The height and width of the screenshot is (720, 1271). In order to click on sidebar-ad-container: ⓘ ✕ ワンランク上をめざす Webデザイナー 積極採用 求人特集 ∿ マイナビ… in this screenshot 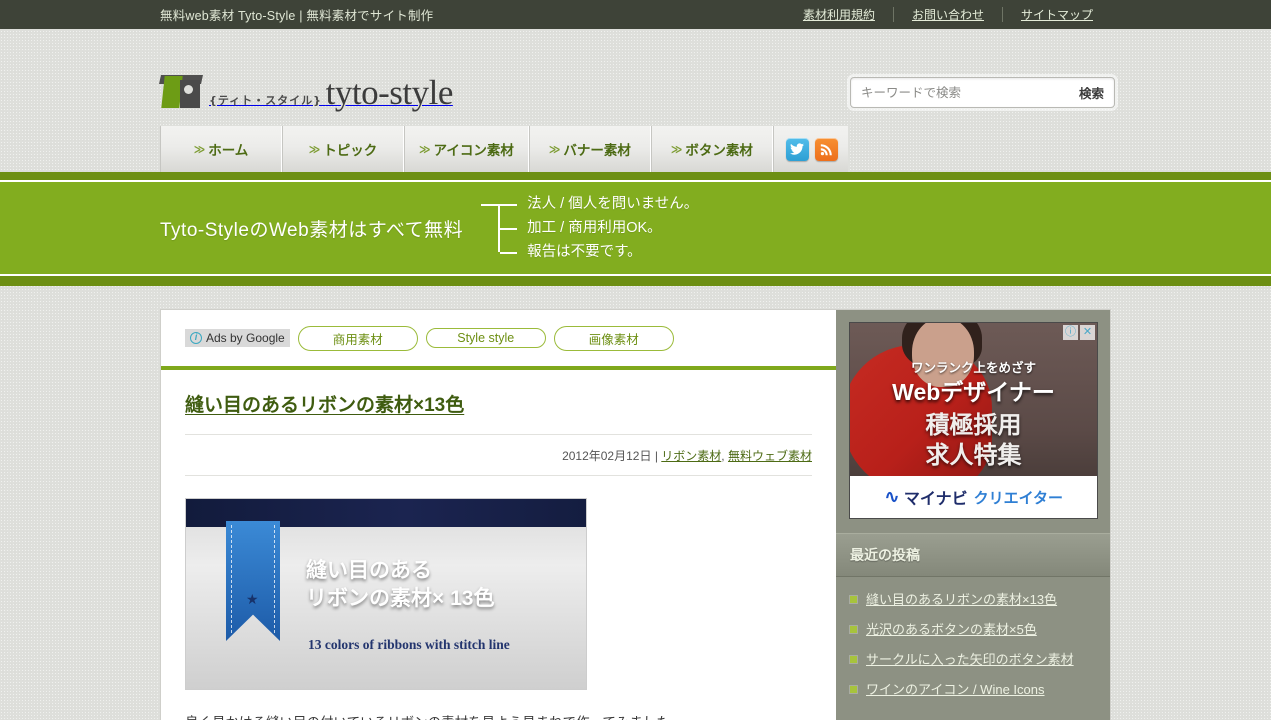, I will do `click(973, 421)`.